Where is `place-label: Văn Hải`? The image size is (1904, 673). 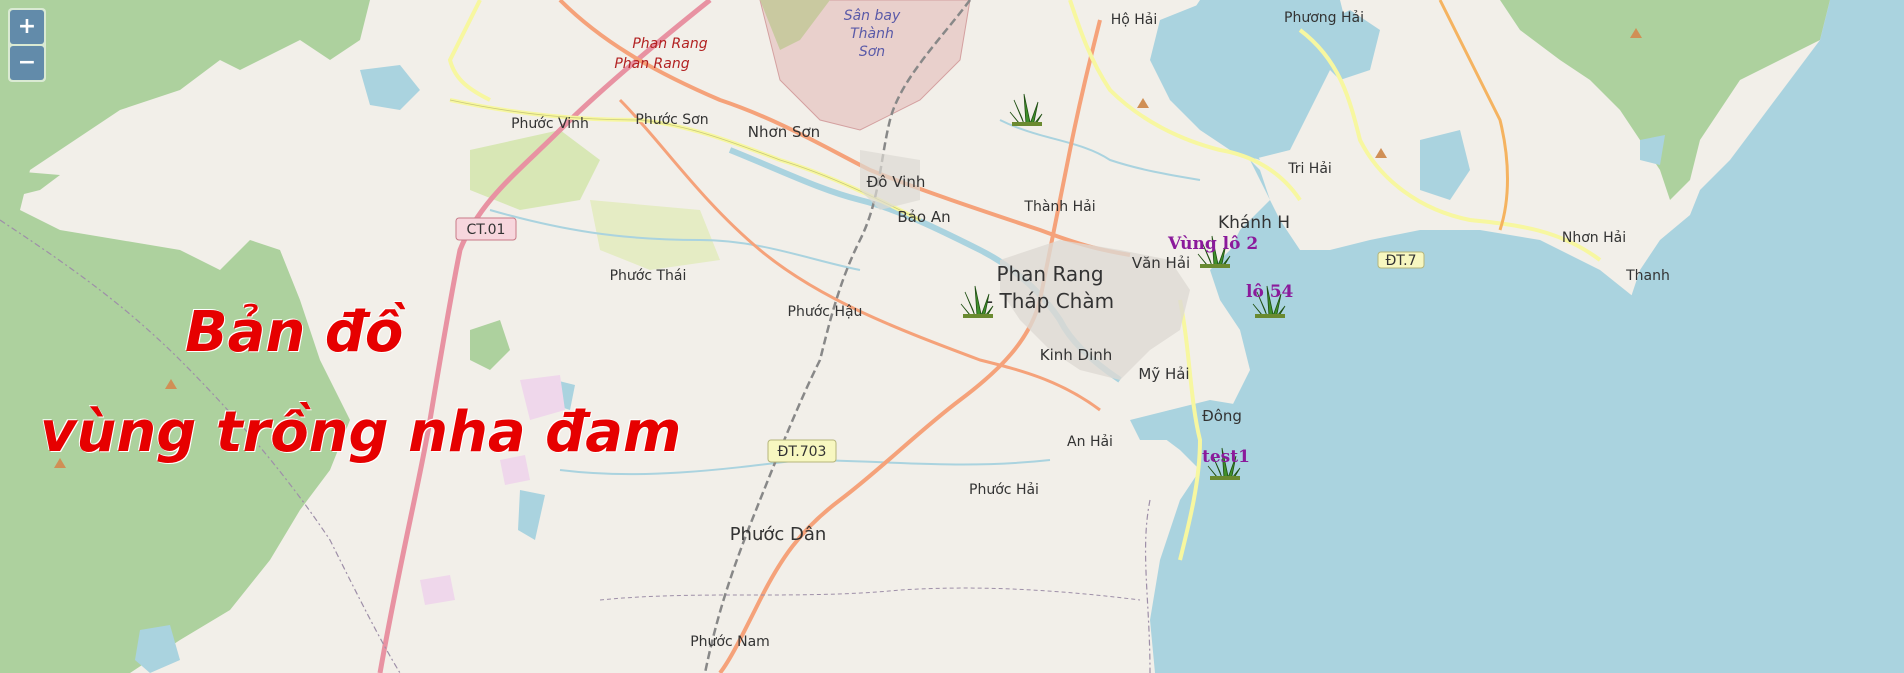
place-label: Văn Hải is located at coordinates (1161, 263).